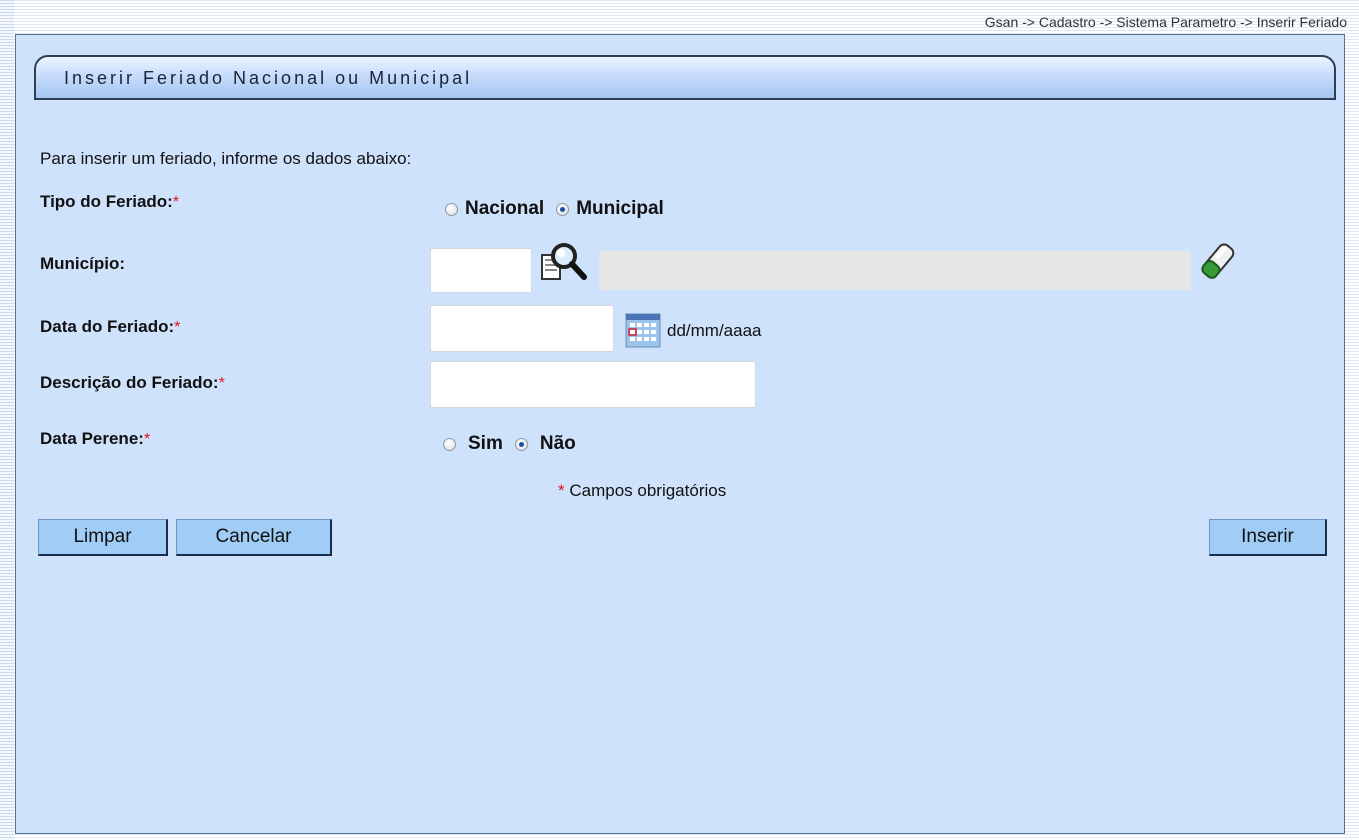 This screenshot has width=1359, height=840. What do you see at coordinates (485, 444) in the screenshot?
I see `radio-sim-label: Sim` at bounding box center [485, 444].